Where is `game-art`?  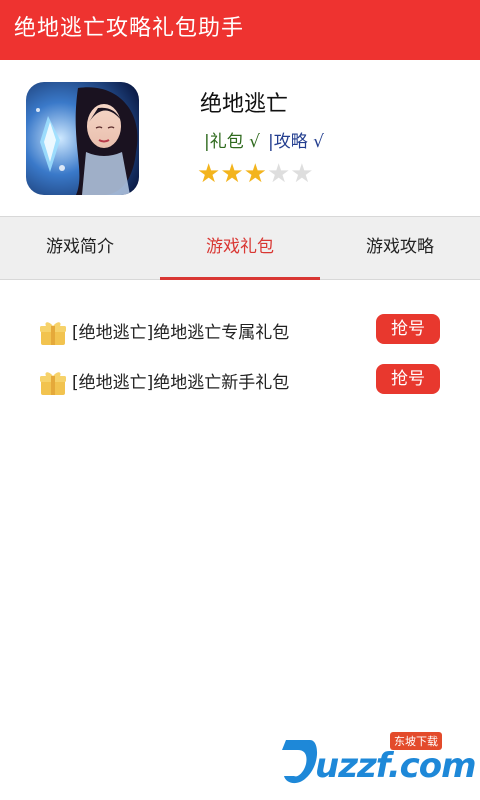
game-art is located at coordinates (82, 138).